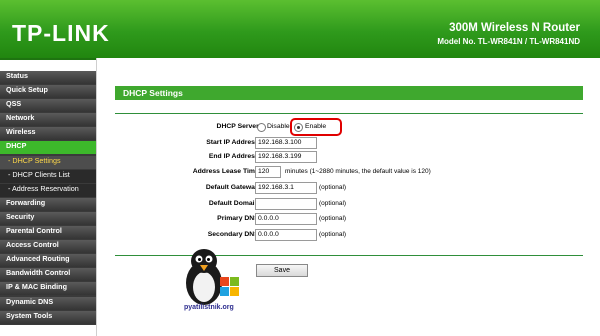  What do you see at coordinates (348, 127) in the screenshot?
I see `dhcp-server-row: DHCP Server: Disable Enable` at bounding box center [348, 127].